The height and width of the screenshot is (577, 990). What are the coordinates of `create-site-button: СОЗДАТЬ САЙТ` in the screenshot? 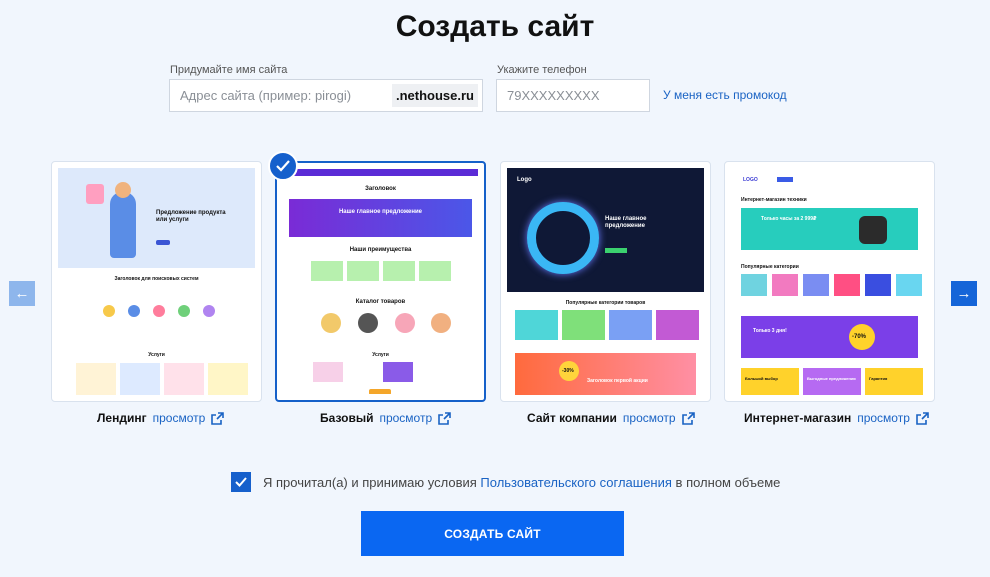 It's located at (492, 533).